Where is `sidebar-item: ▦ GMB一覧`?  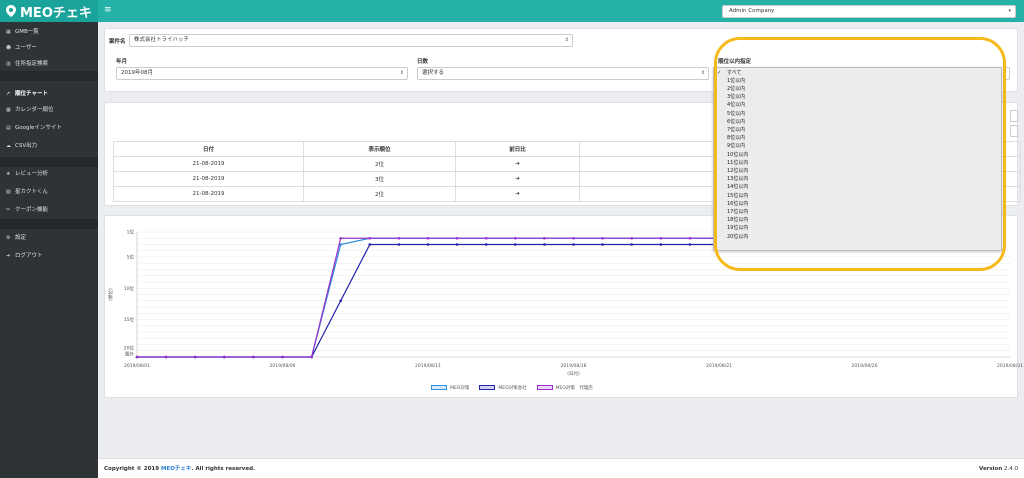 sidebar-item: ▦ GMB一覧 is located at coordinates (22, 32).